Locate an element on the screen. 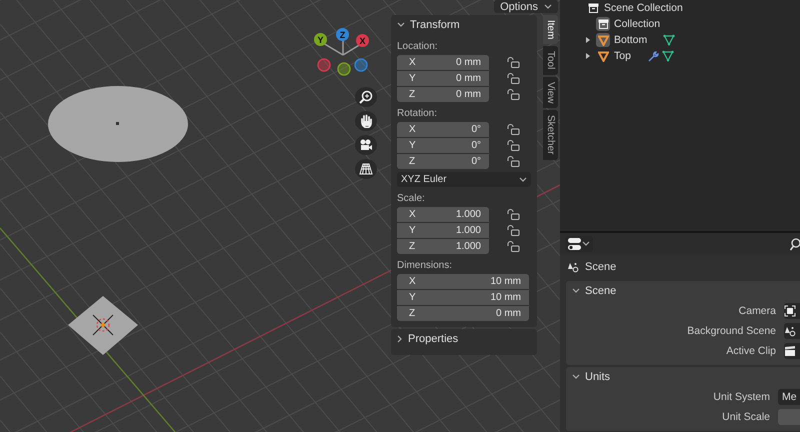  outliner-item: Scene Collection is located at coordinates (643, 8).